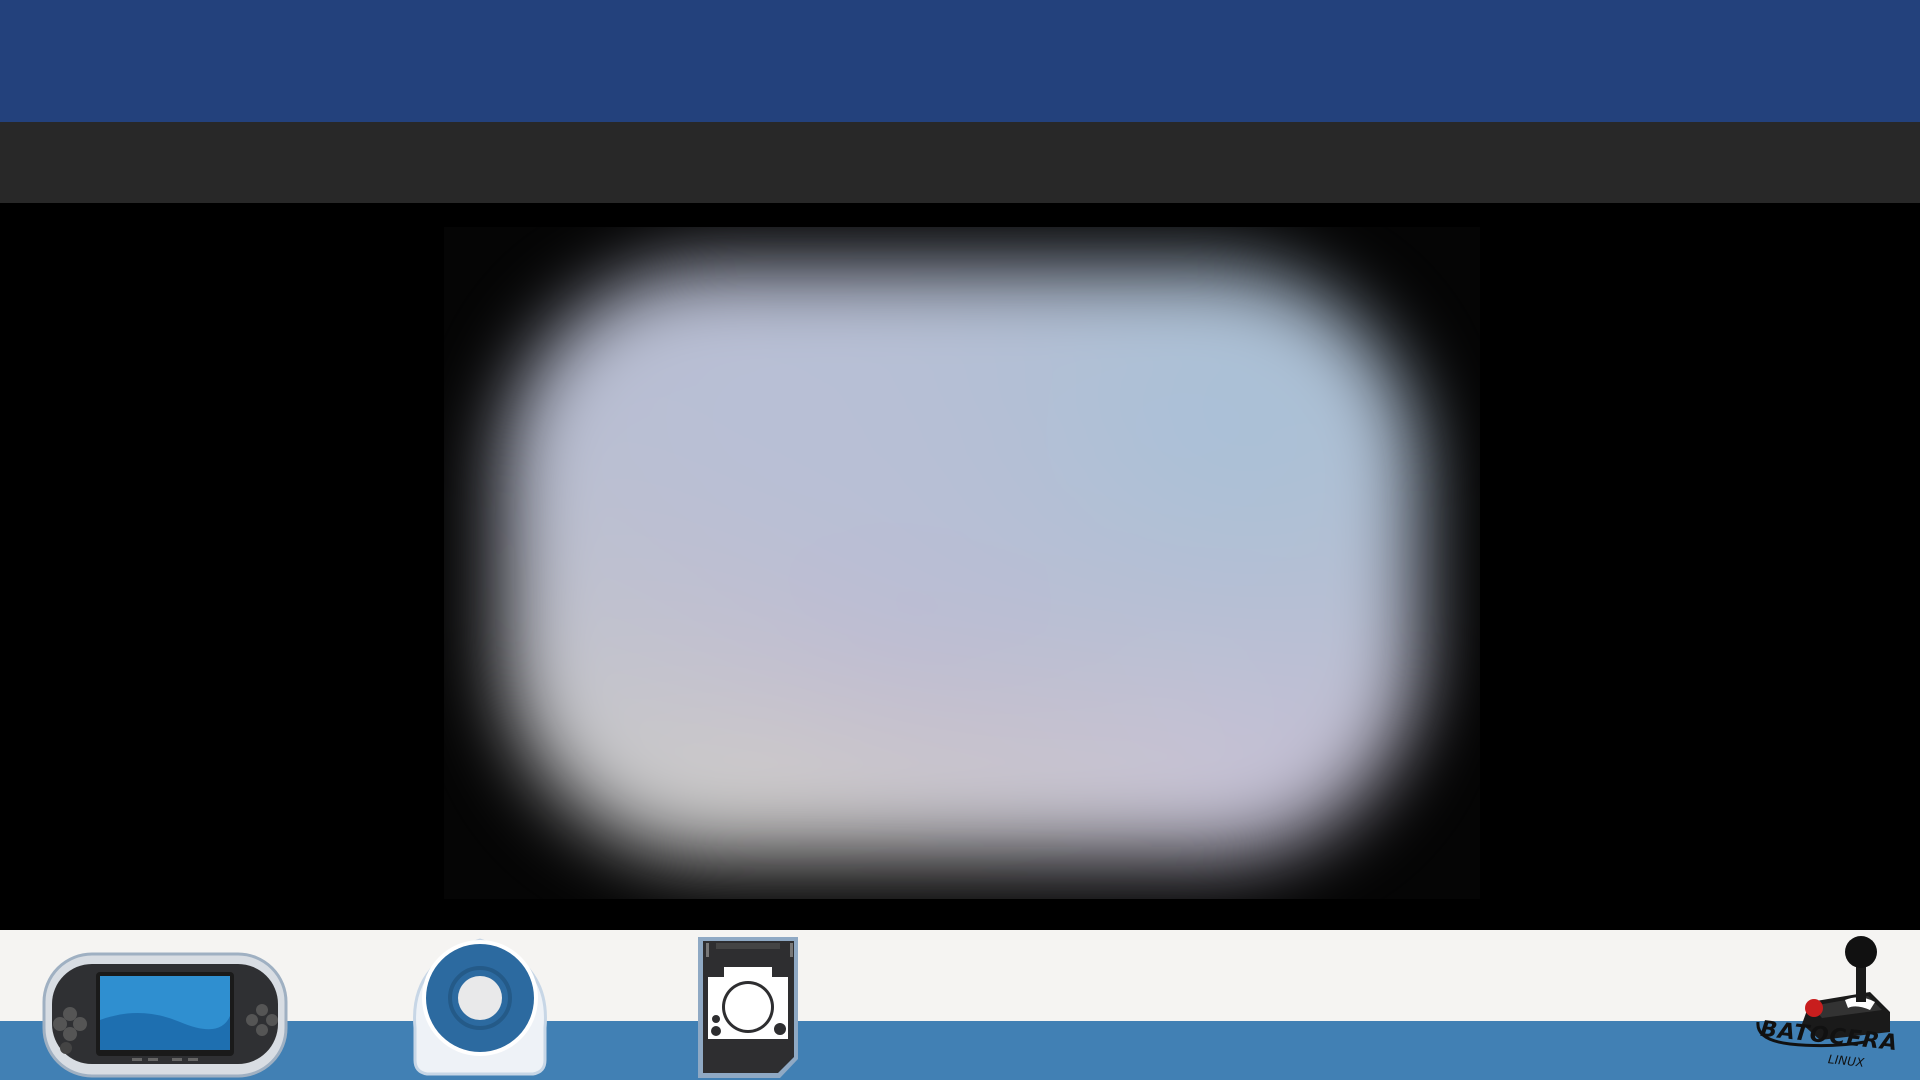  Describe the element at coordinates (480, 1006) in the screenshot. I see `umd-disc-icon` at that location.